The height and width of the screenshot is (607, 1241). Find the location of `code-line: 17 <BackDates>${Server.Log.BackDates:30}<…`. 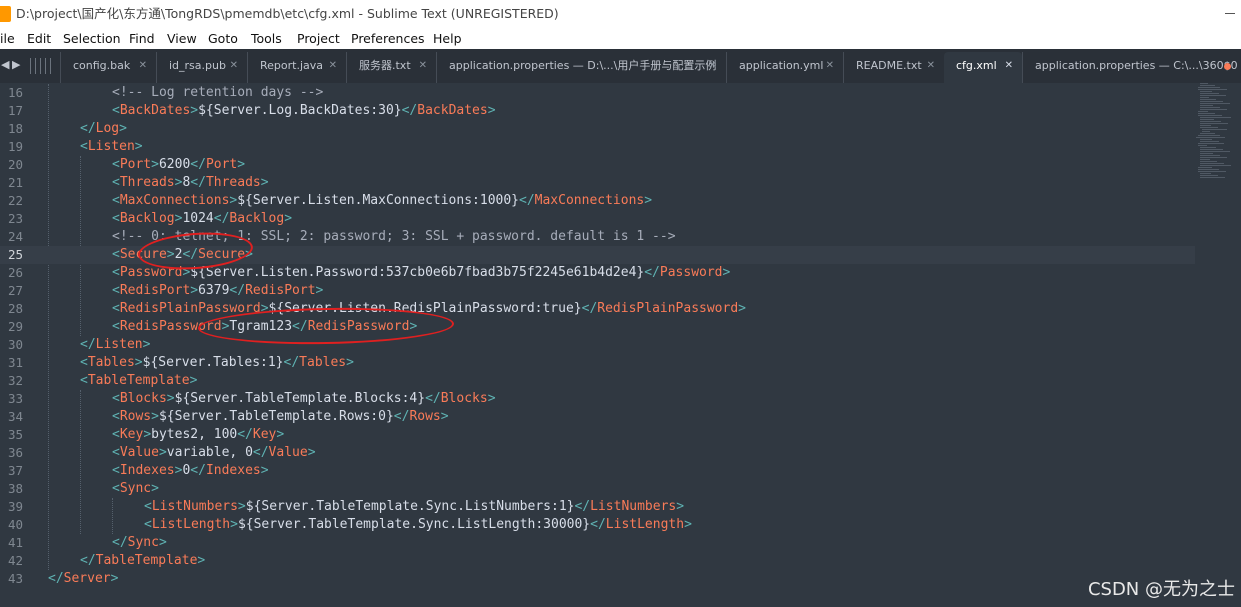

code-line: 17 <BackDates>${Server.Log.BackDates:30}<… is located at coordinates (597, 111).